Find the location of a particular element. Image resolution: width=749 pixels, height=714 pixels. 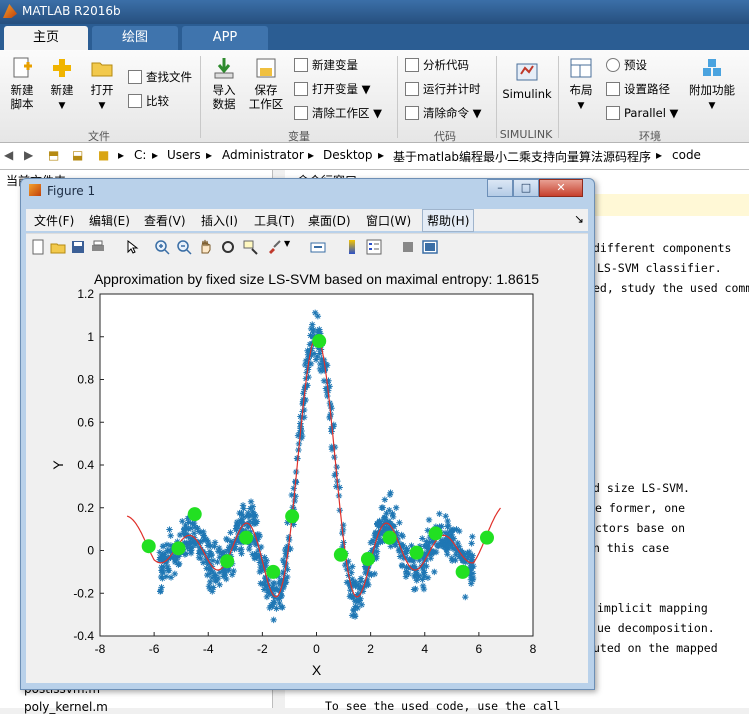

path-segment: C: is located at coordinates (140, 155).